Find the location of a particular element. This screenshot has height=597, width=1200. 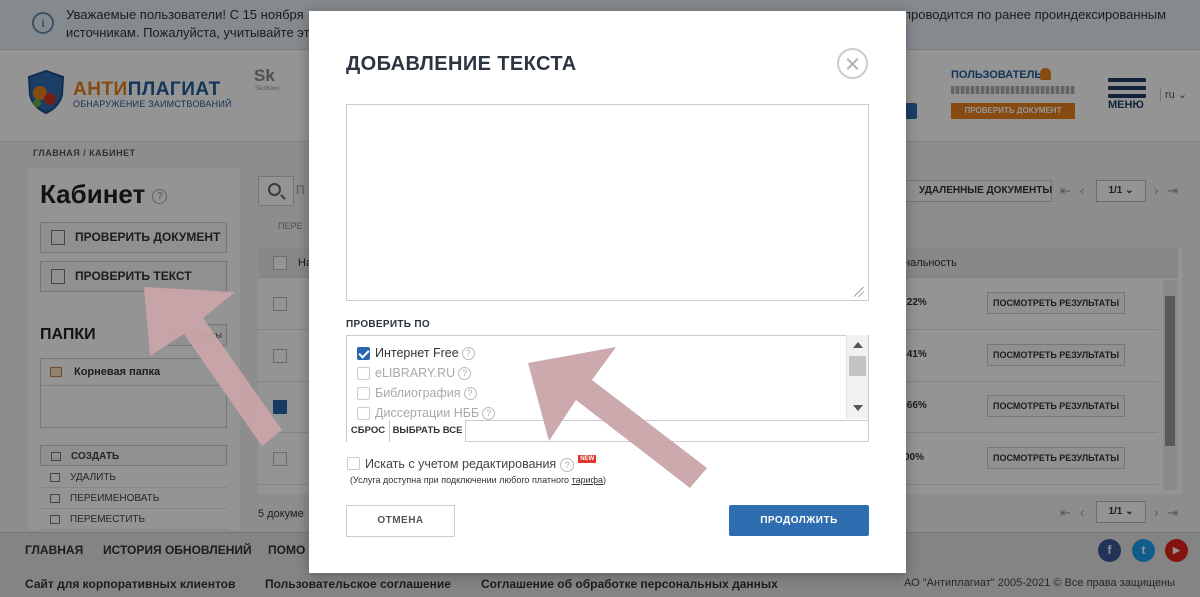

source-bibliography: Библиография? is located at coordinates (417, 393).